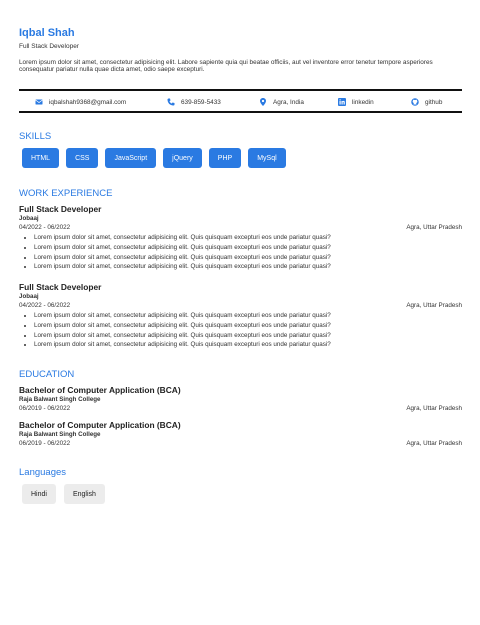 This screenshot has height=625, width=480. I want to click on phone-icon, so click(171, 102).